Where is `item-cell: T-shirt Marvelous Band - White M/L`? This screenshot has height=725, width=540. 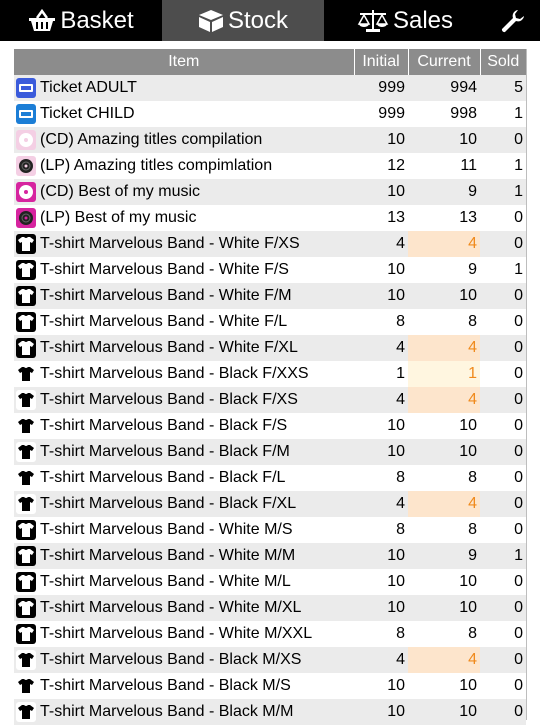
item-cell: T-shirt Marvelous Band - White M/L is located at coordinates (184, 582).